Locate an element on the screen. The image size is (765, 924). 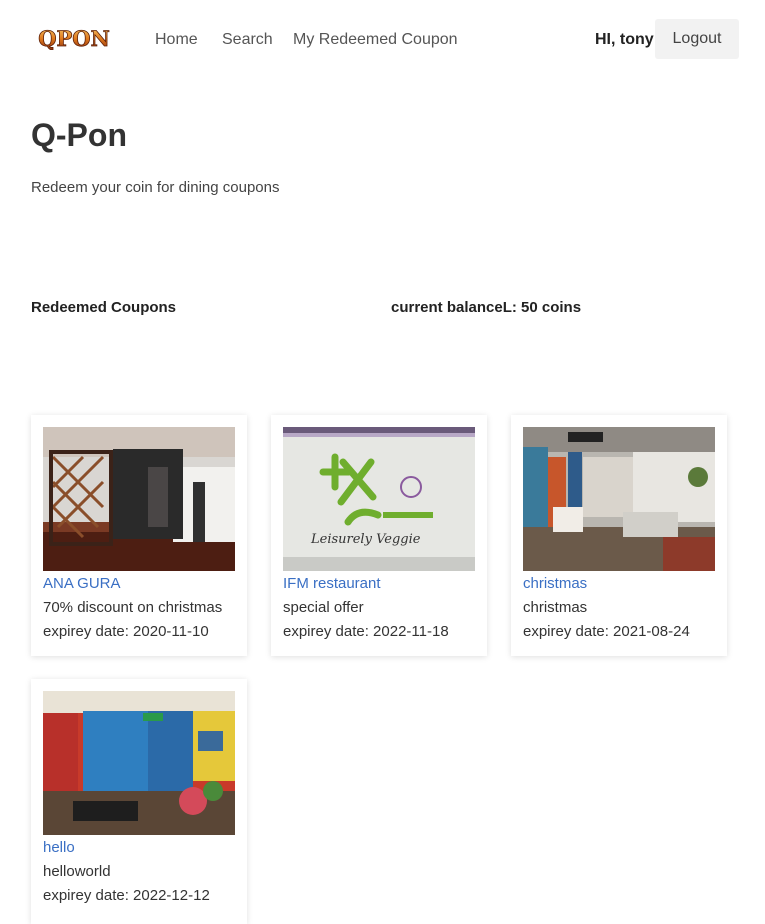
coupon-expiry: expirey date: 2020-11-10 is located at coordinates (126, 631).